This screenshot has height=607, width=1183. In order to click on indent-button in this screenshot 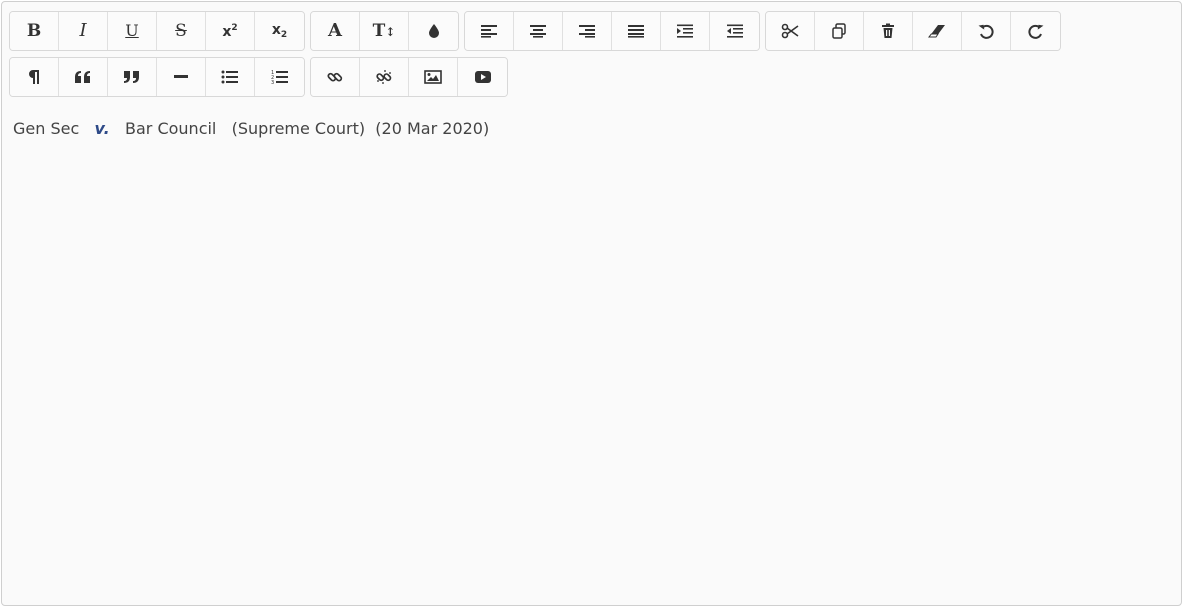, I will do `click(685, 31)`.